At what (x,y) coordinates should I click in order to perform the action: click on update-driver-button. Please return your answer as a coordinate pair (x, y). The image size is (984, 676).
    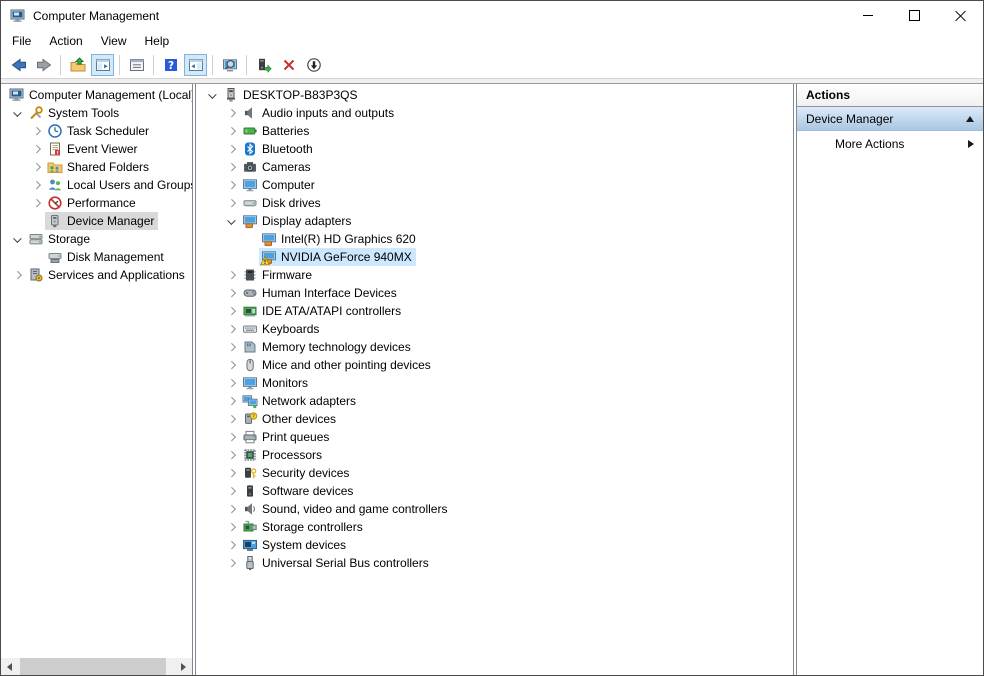
    Looking at the image, I should click on (263, 65).